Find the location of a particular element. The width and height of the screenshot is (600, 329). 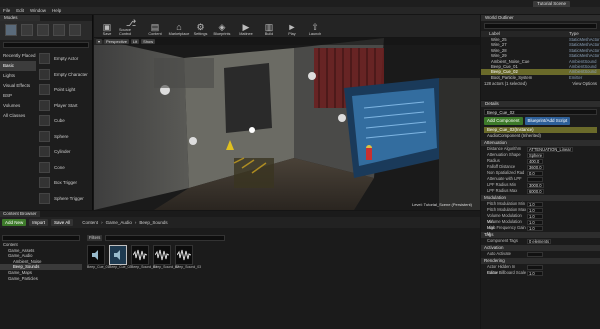

blueprints-button: ◈ Blueprints is located at coordinates (222, 26).